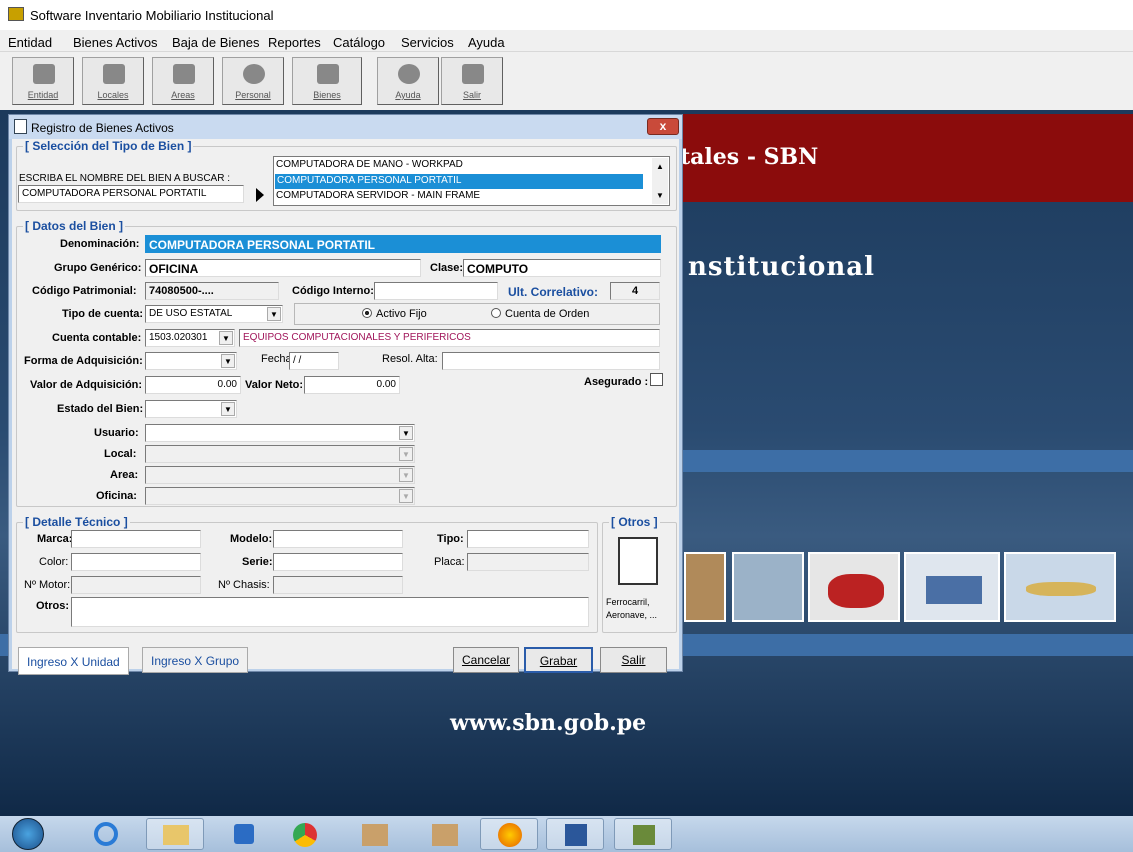 The image size is (1133, 852). Describe the element at coordinates (120, 454) in the screenshot. I see `local-label: Local:` at that location.